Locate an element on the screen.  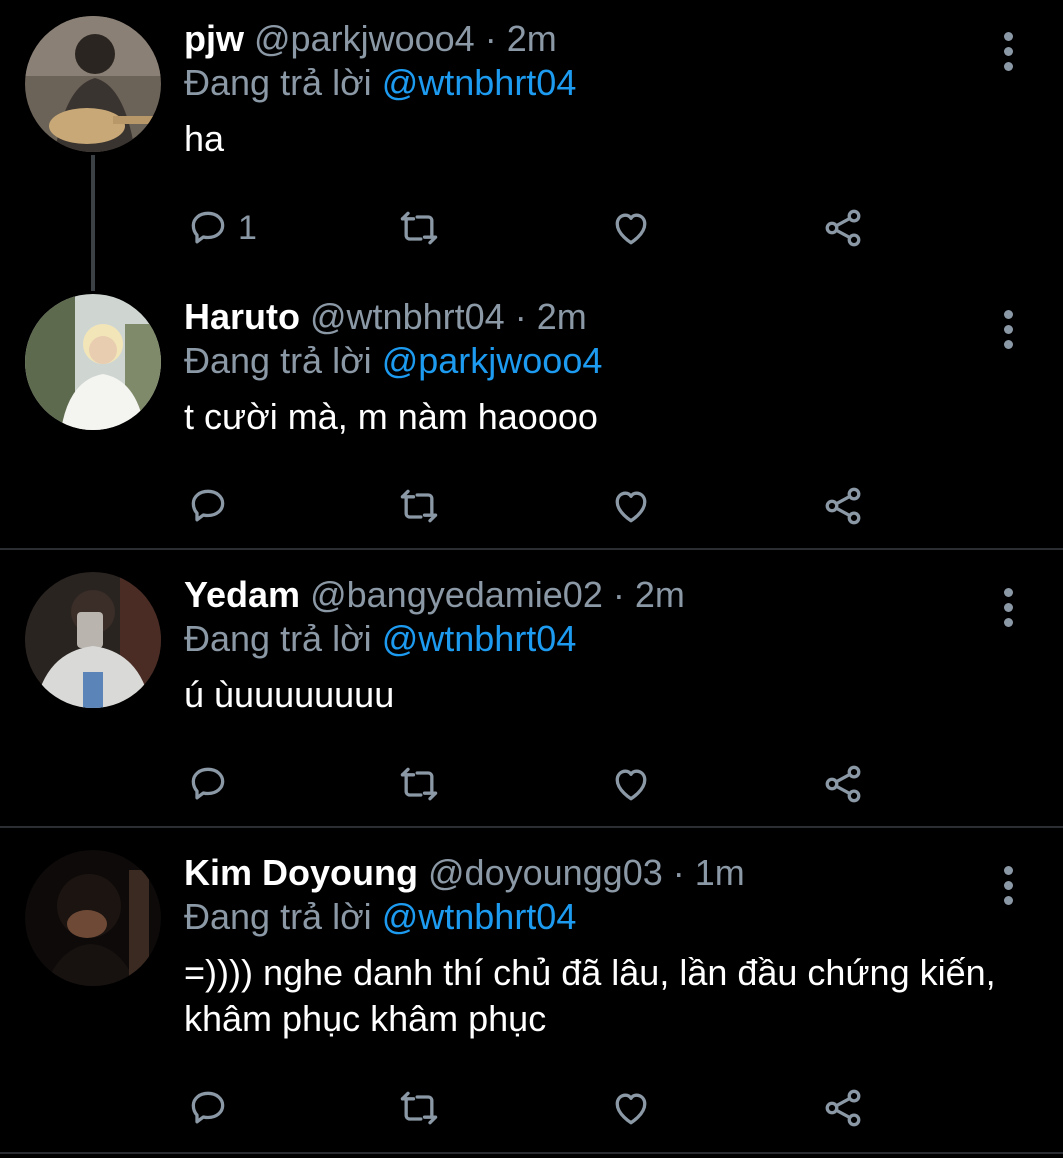
reply-button: 1 is located at coordinates (221, 228).